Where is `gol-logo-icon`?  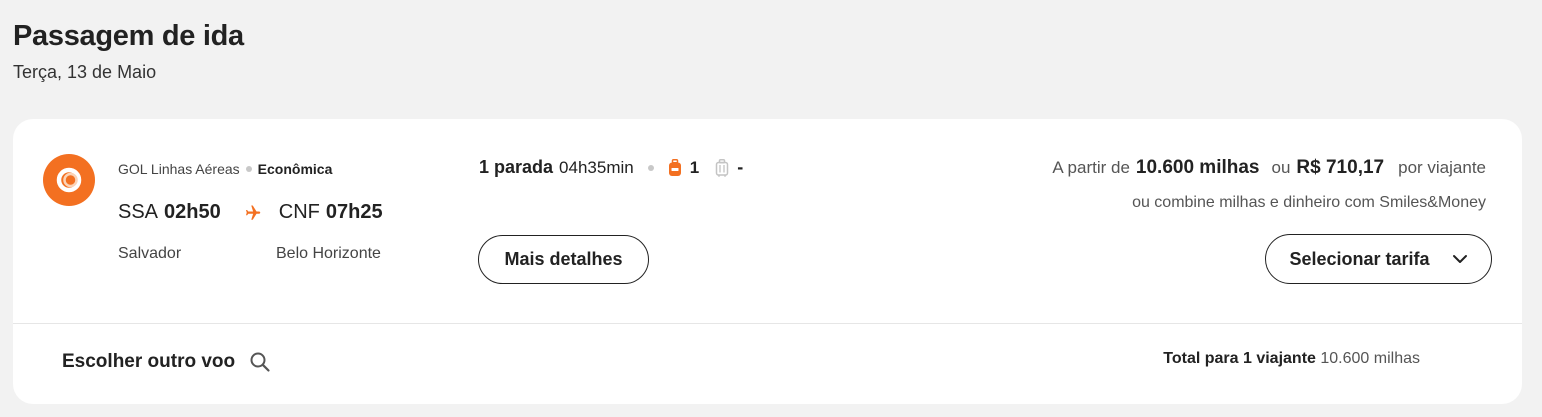
gol-logo-icon is located at coordinates (69, 180).